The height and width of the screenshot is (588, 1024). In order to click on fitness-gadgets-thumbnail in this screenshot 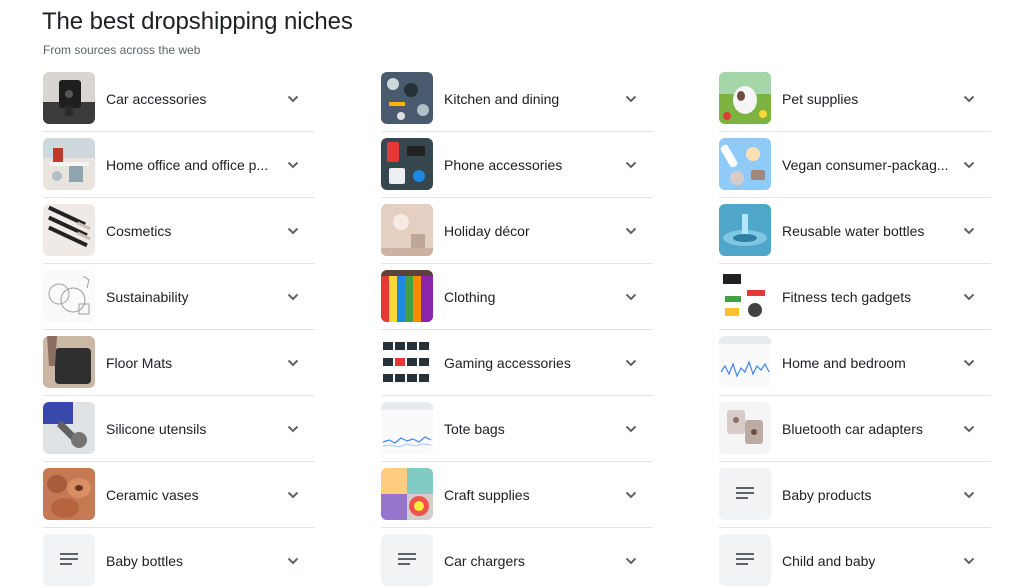, I will do `click(745, 296)`.